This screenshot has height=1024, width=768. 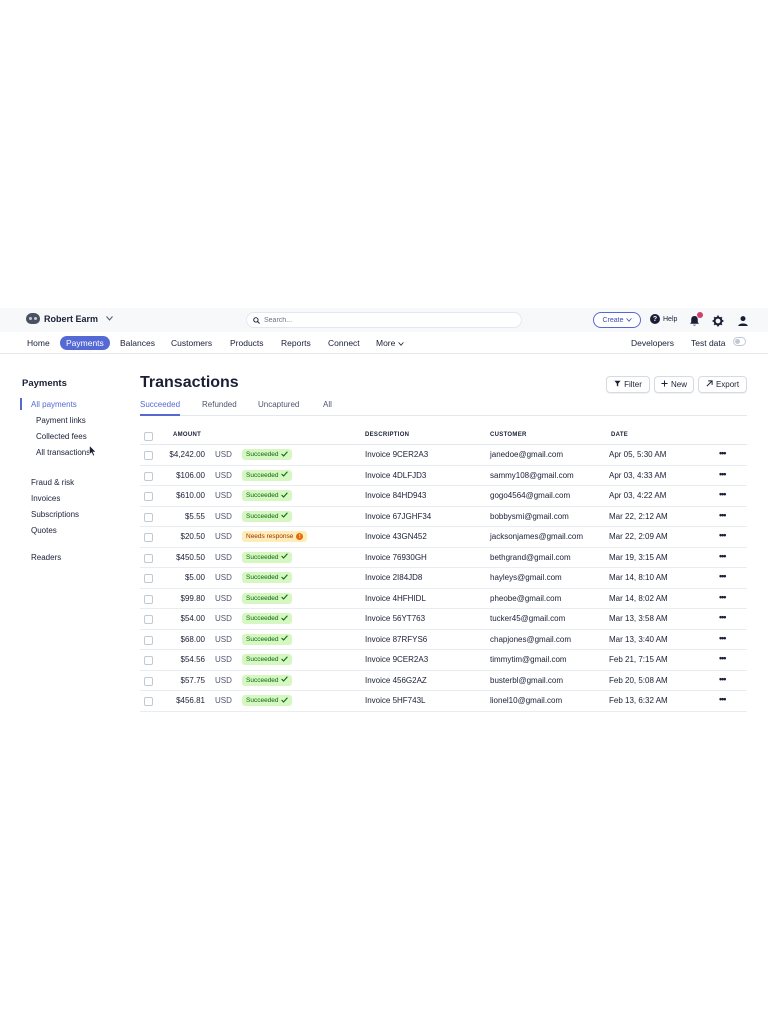 I want to click on row-customer: gogo4564@gmail.com, so click(x=530, y=495).